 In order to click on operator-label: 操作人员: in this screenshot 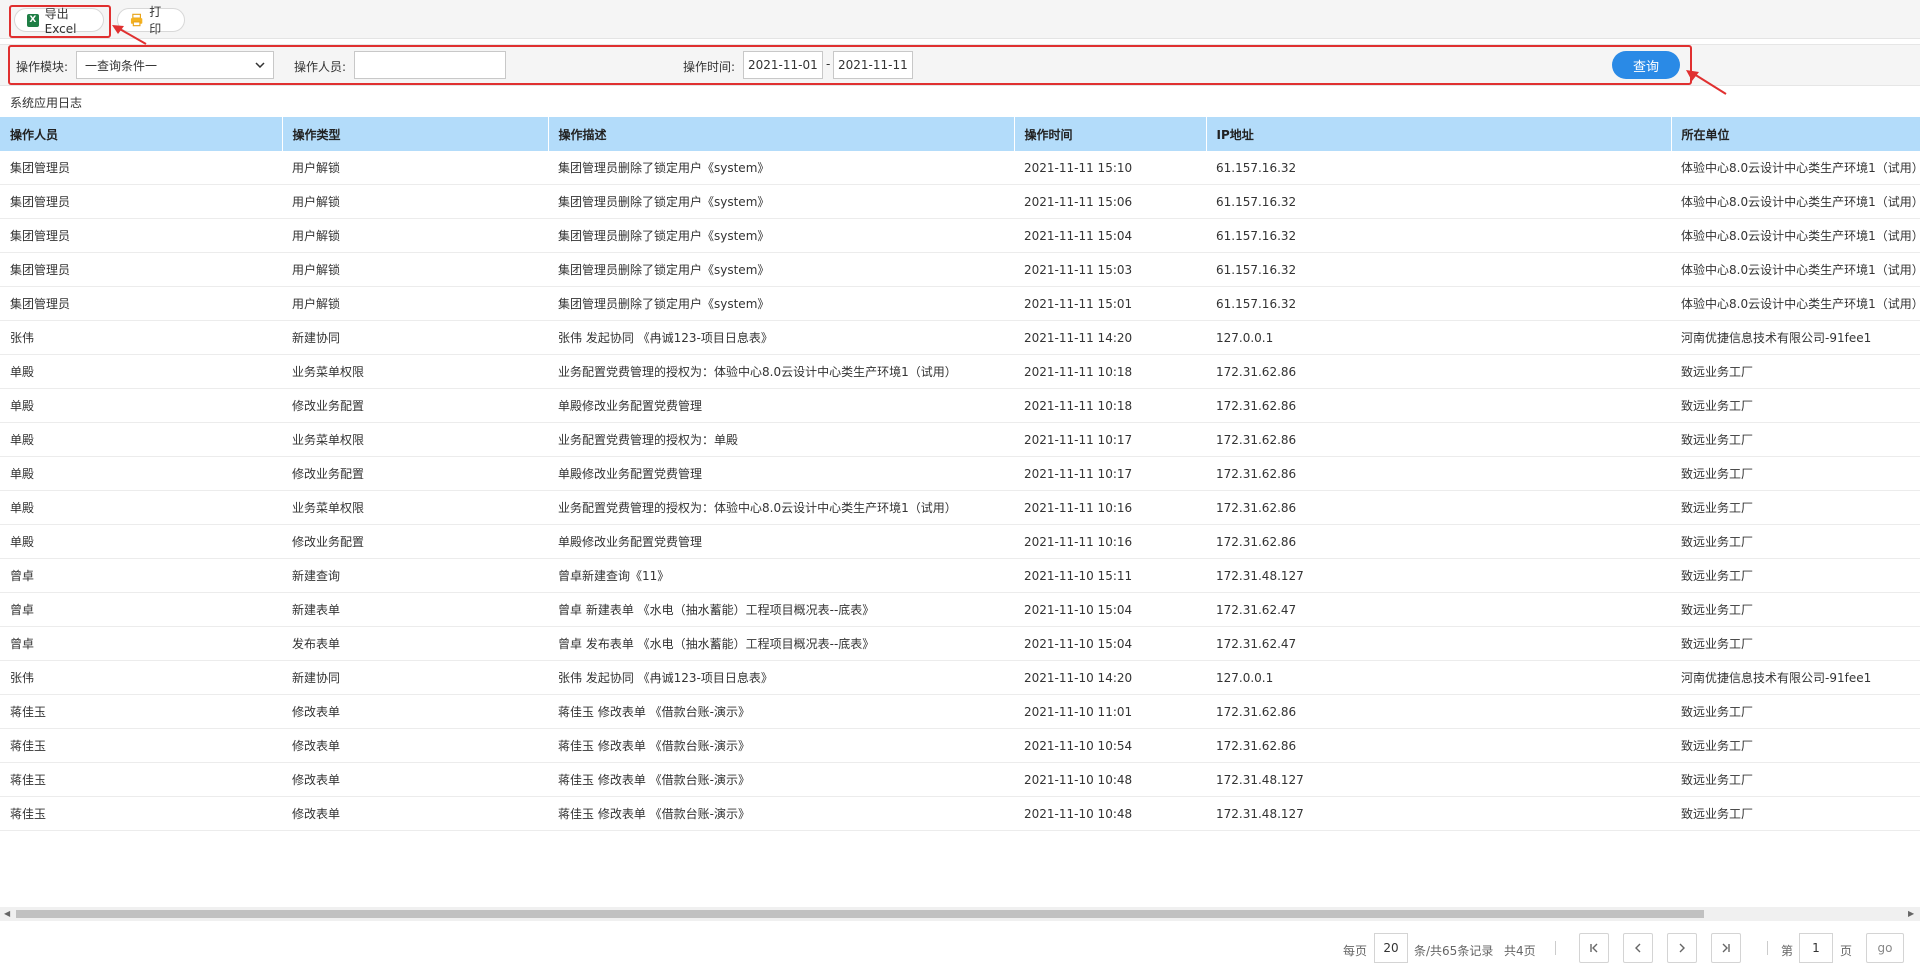, I will do `click(320, 67)`.